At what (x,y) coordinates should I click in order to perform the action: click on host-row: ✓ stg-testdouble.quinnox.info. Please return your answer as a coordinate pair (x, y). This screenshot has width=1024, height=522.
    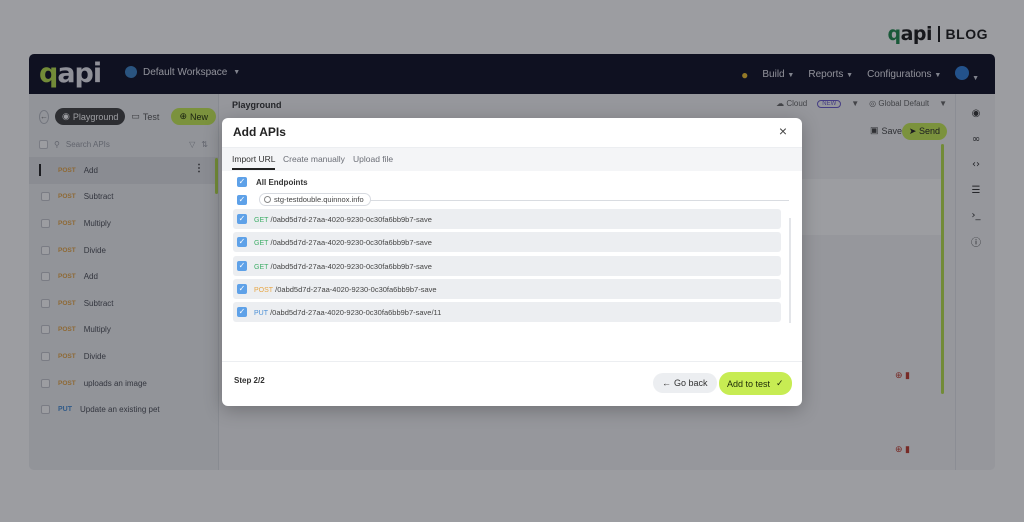
    Looking at the image, I should click on (304, 199).